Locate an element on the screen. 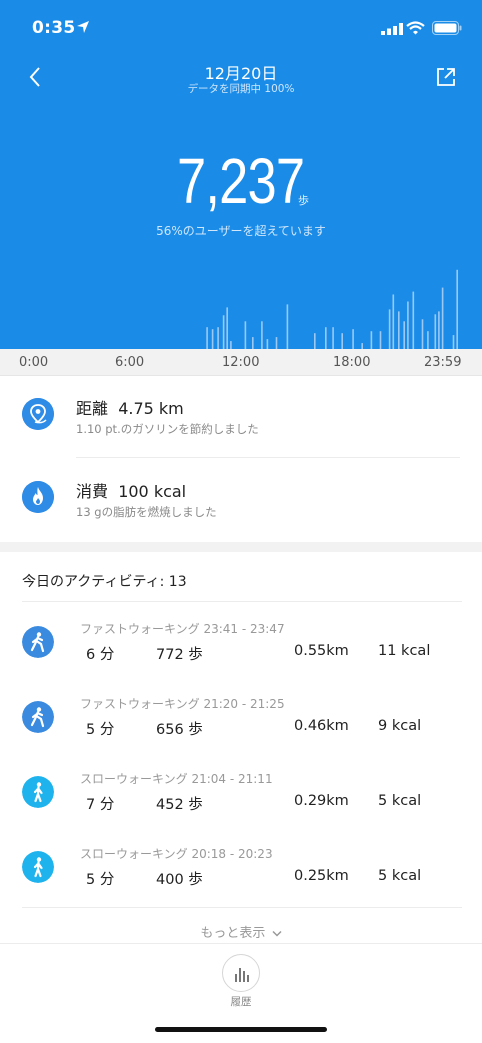 The height and width of the screenshot is (1043, 482). activity-title: ファストウォーキング 21:20 - 21:25 is located at coordinates (182, 704).